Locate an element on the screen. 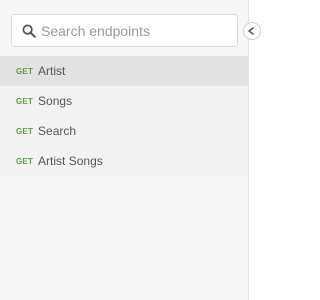 Image resolution: width=320 pixels, height=300 pixels. collapse-sidebar-button is located at coordinates (252, 31).